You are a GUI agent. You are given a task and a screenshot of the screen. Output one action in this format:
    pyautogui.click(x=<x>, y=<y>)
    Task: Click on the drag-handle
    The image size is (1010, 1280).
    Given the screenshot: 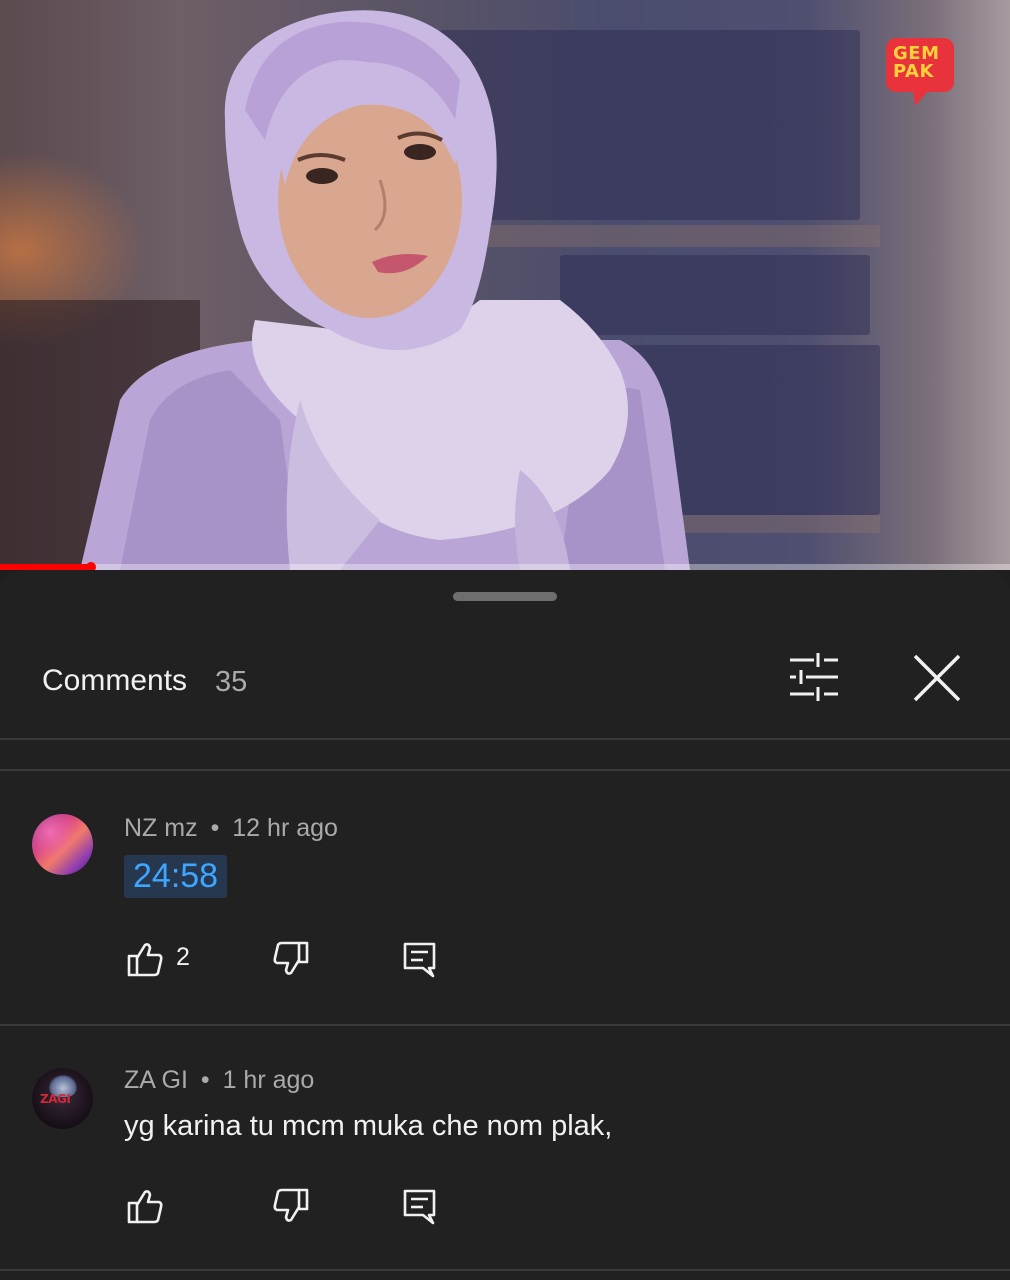 What is the action you would take?
    pyautogui.click(x=505, y=596)
    